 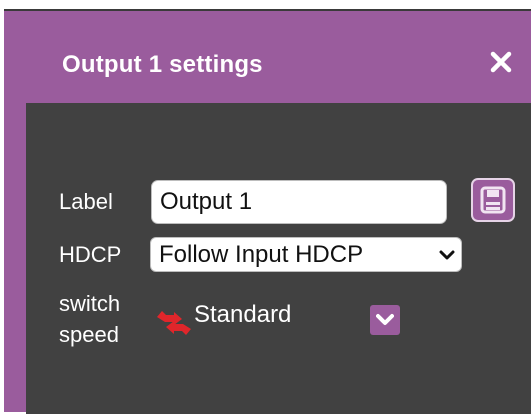 I want to click on switch-speed-dropdown-button, so click(x=385, y=320).